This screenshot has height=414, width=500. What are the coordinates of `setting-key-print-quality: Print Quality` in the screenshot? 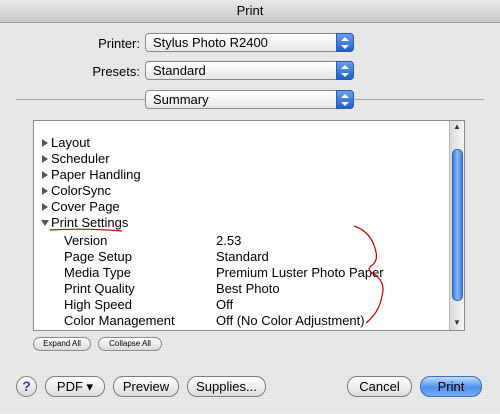 It's located at (99, 288).